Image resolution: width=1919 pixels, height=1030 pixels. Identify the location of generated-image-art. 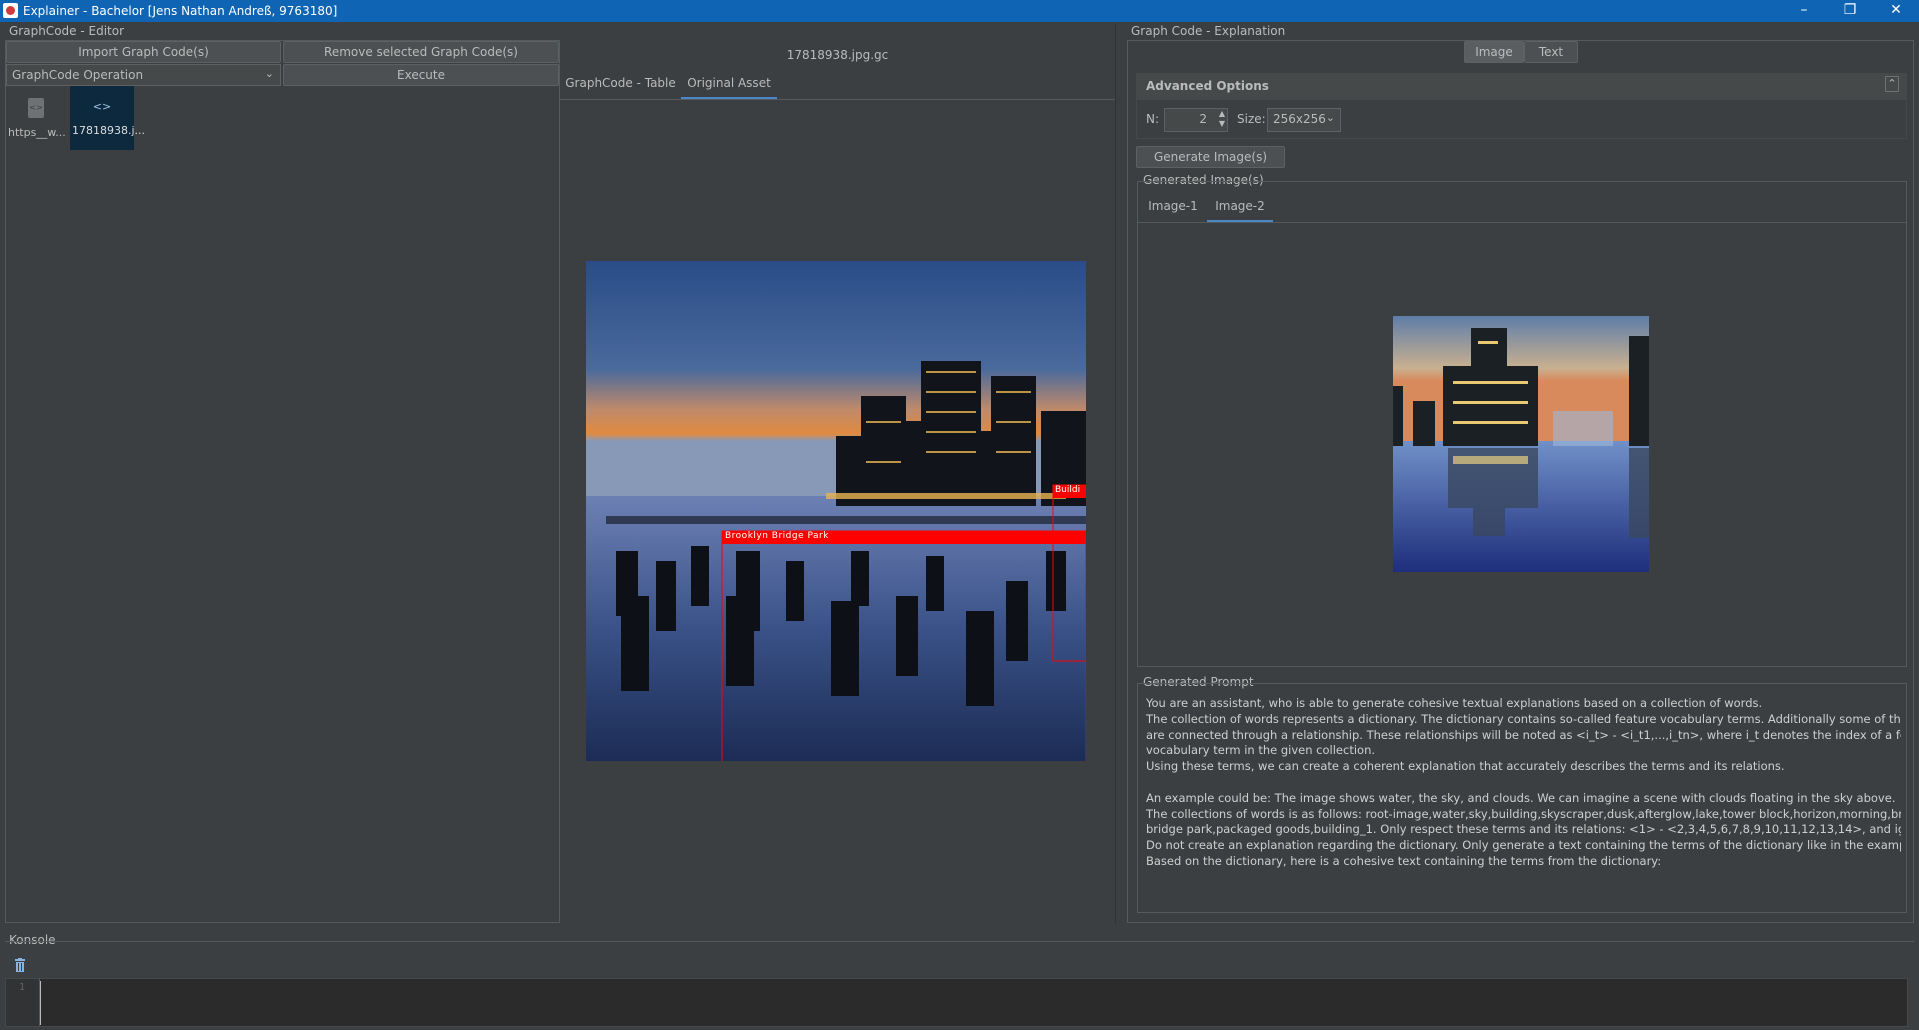
(1521, 444).